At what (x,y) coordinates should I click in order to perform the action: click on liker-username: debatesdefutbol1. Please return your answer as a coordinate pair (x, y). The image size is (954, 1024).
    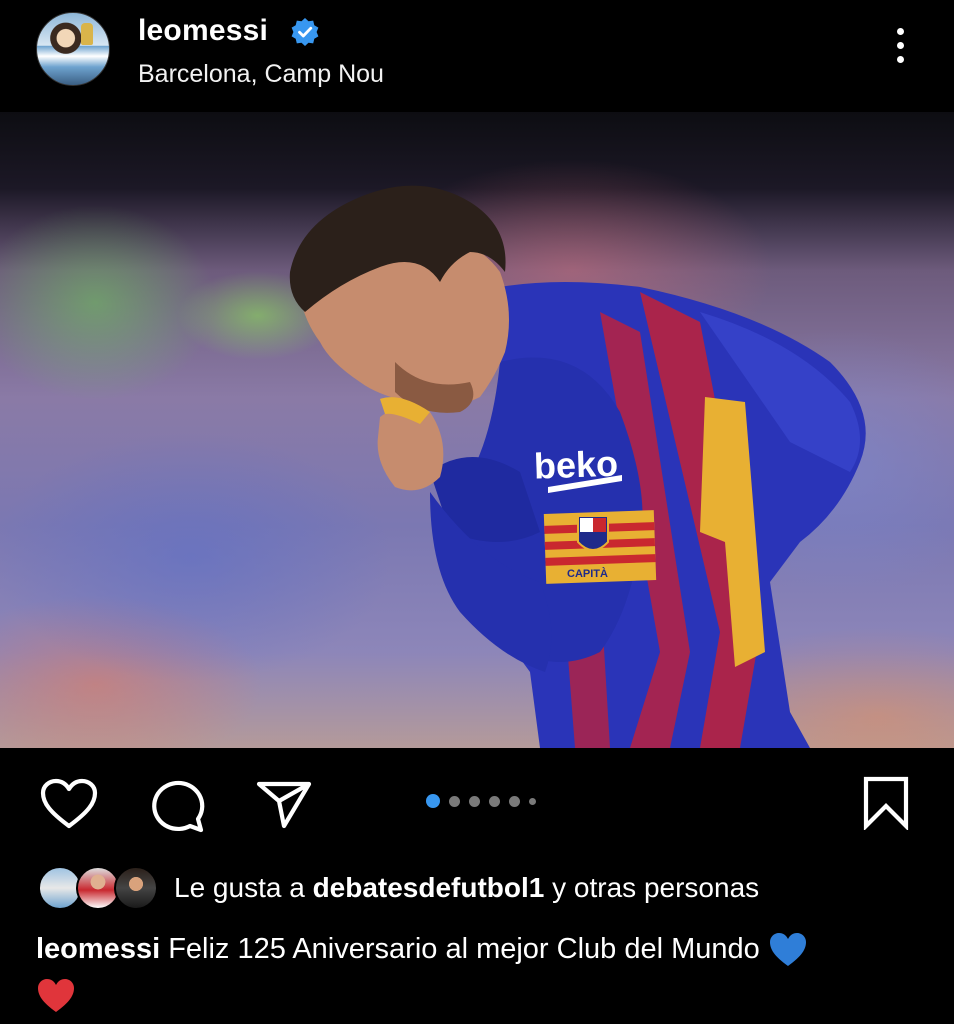
    Looking at the image, I should click on (429, 887).